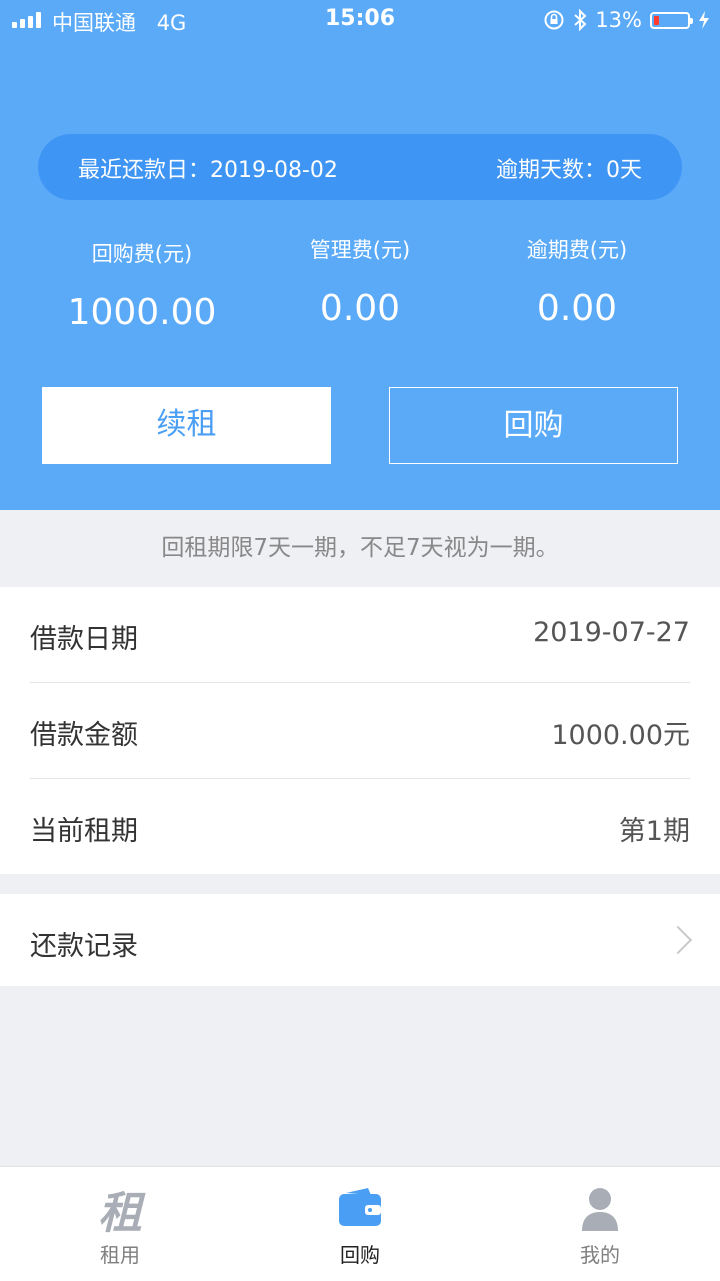  I want to click on tab-buyback: 回购, so click(360, 1224).